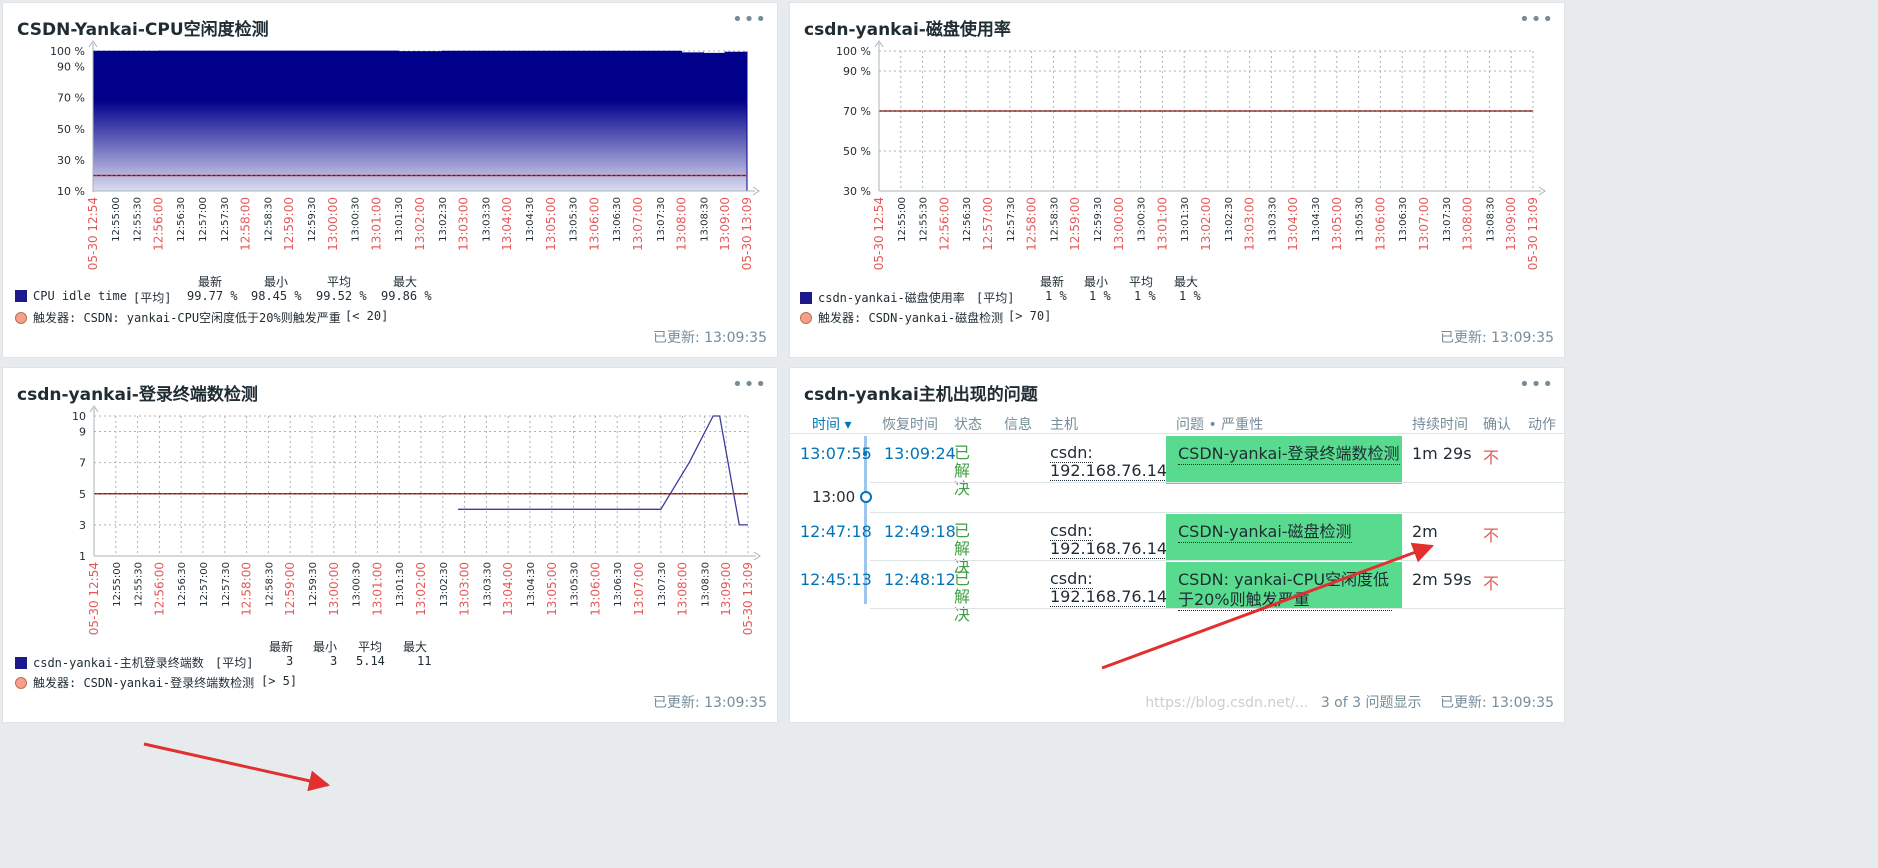 Image resolution: width=1878 pixels, height=868 pixels. I want to click on legend-trigger-cond: [< 20], so click(367, 316).